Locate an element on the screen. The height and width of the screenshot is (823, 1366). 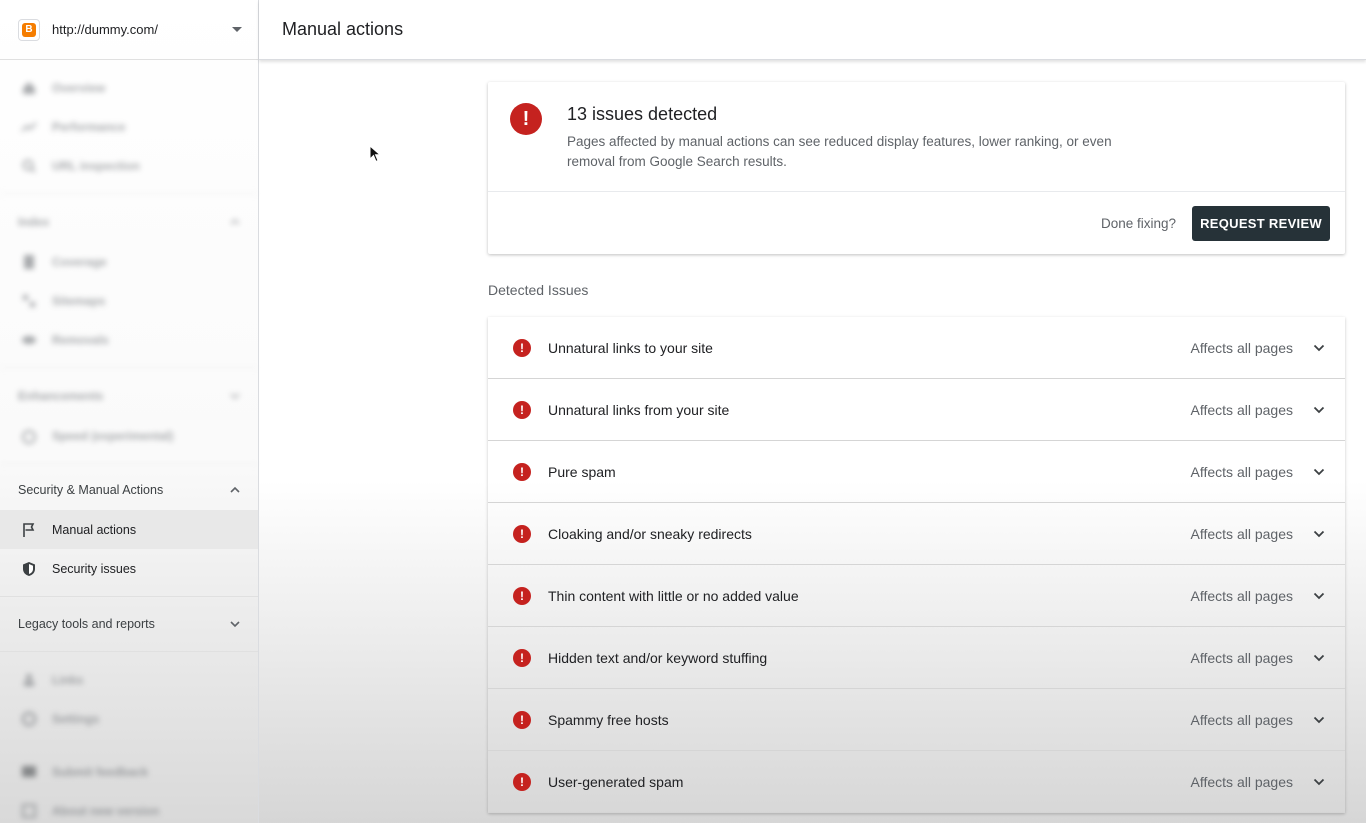
dropdown-caret-icon is located at coordinates (237, 29).